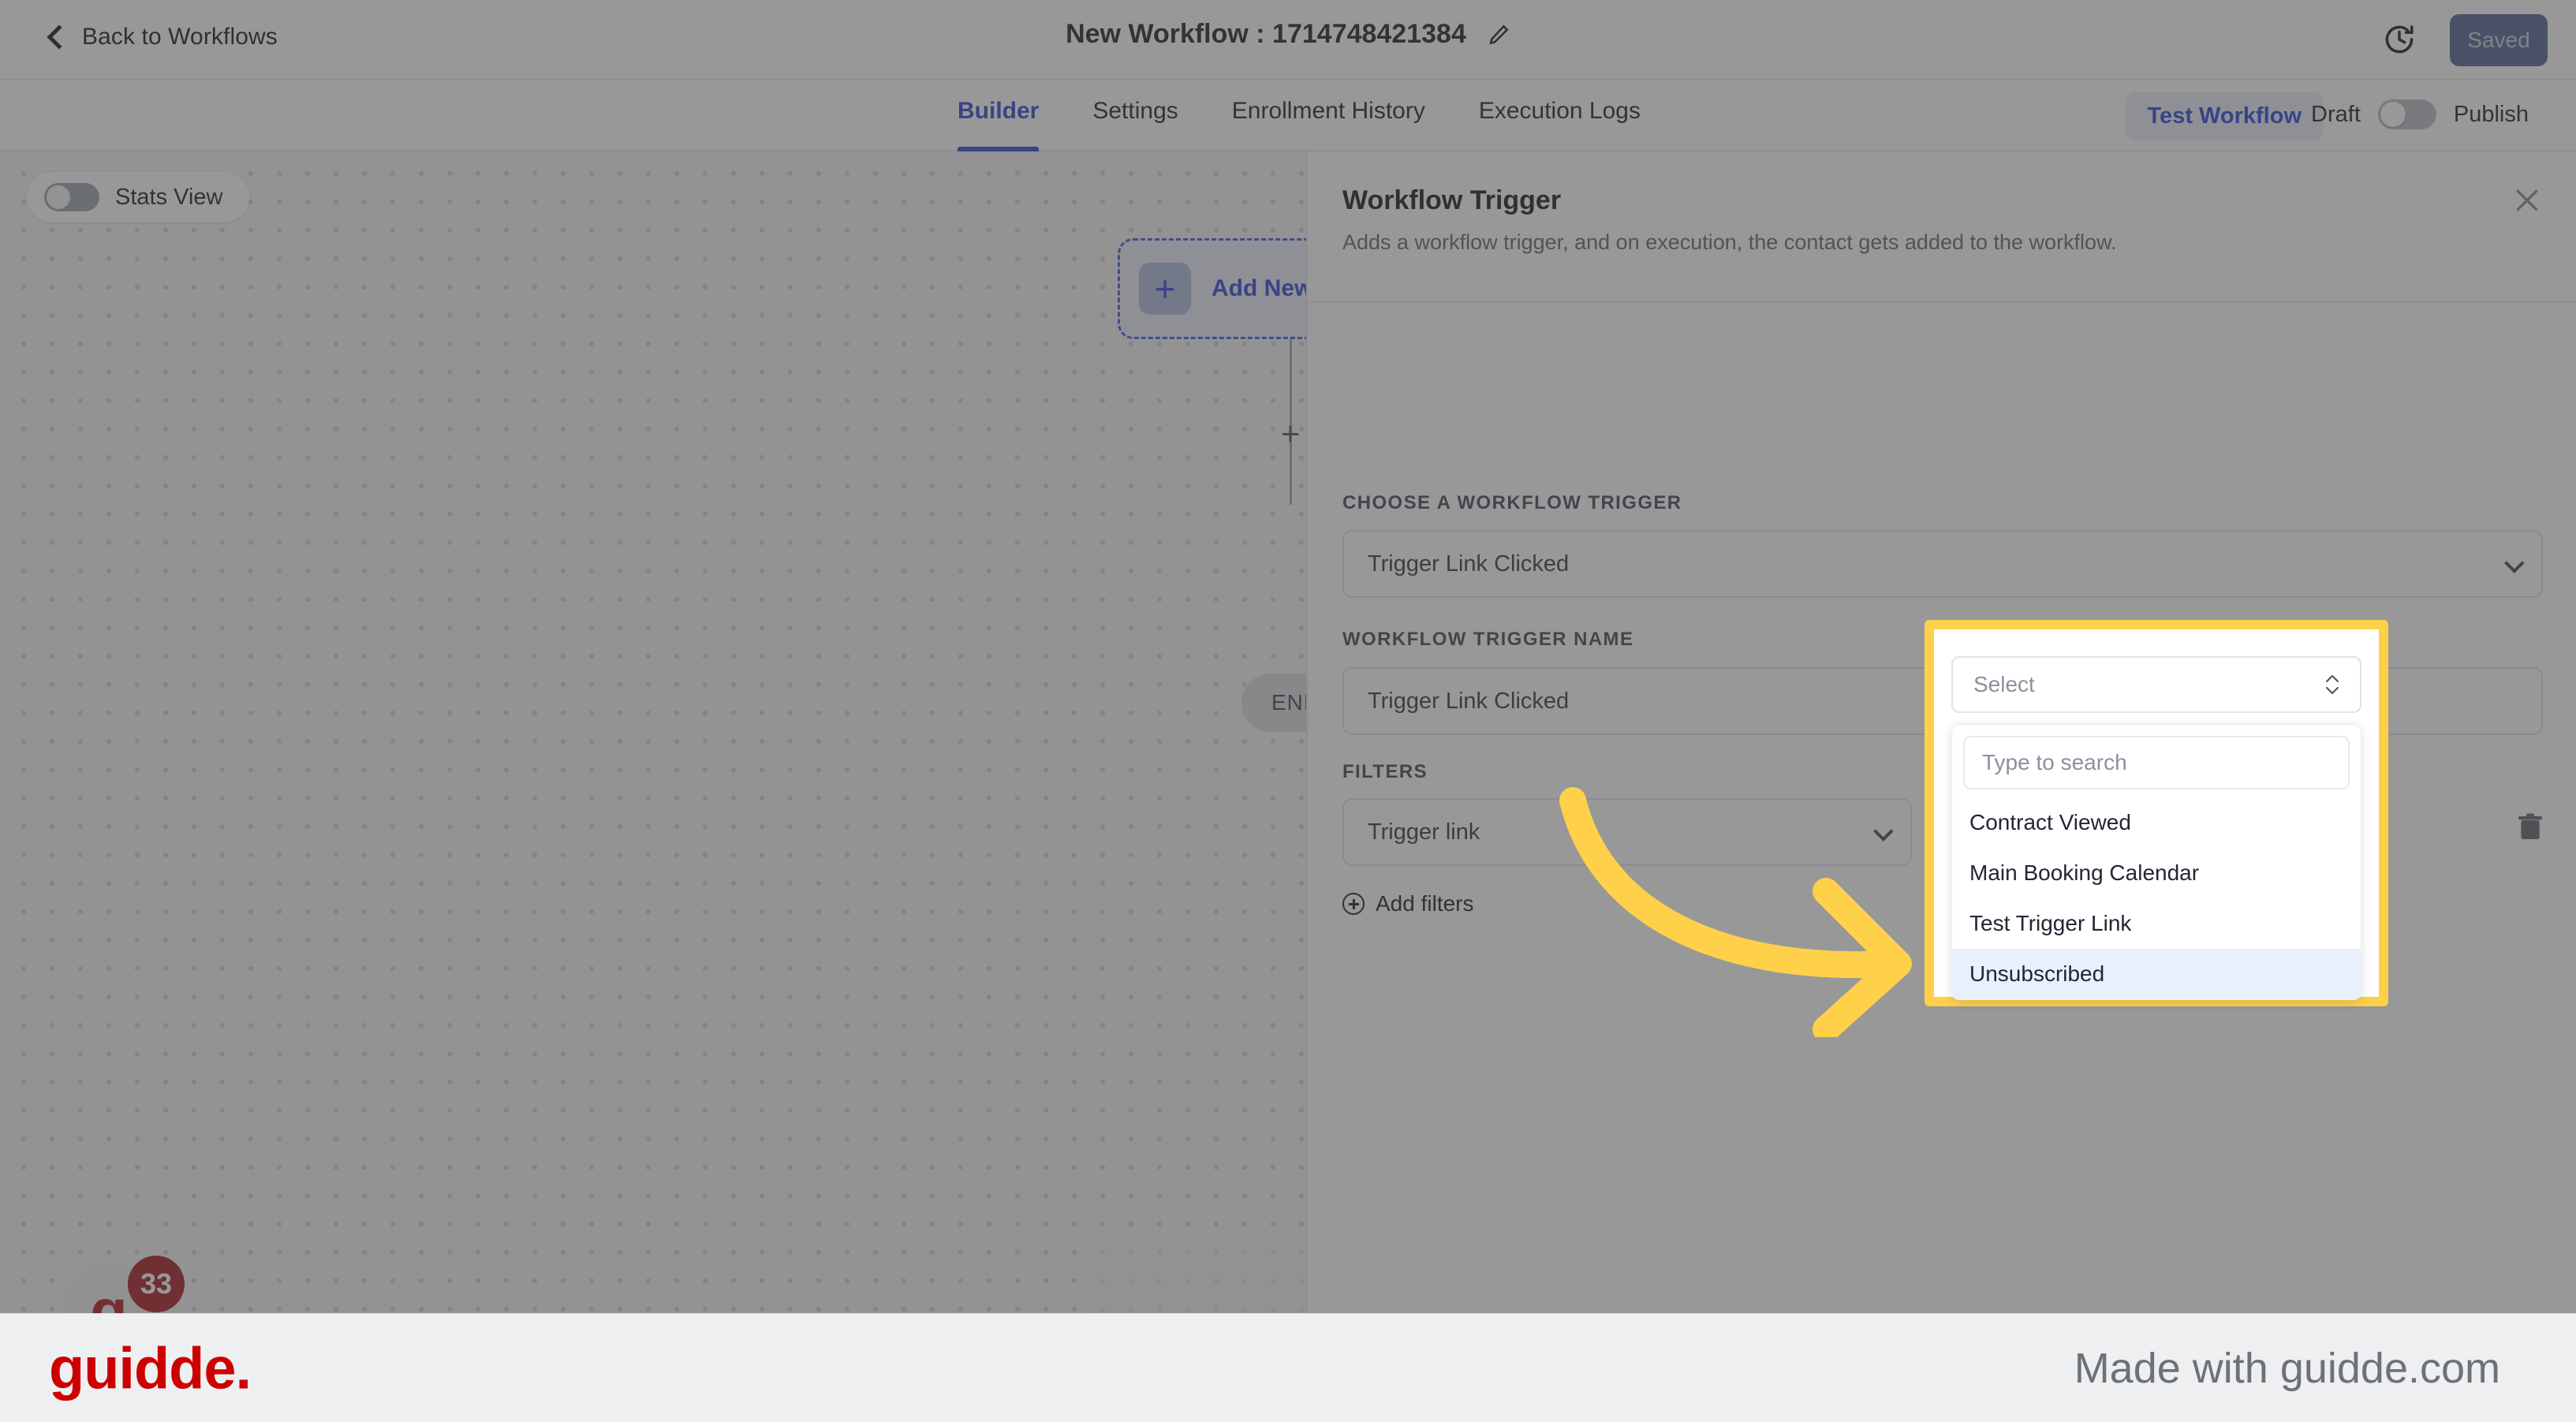 The height and width of the screenshot is (1422, 2576). I want to click on end-node: END, so click(1273, 703).